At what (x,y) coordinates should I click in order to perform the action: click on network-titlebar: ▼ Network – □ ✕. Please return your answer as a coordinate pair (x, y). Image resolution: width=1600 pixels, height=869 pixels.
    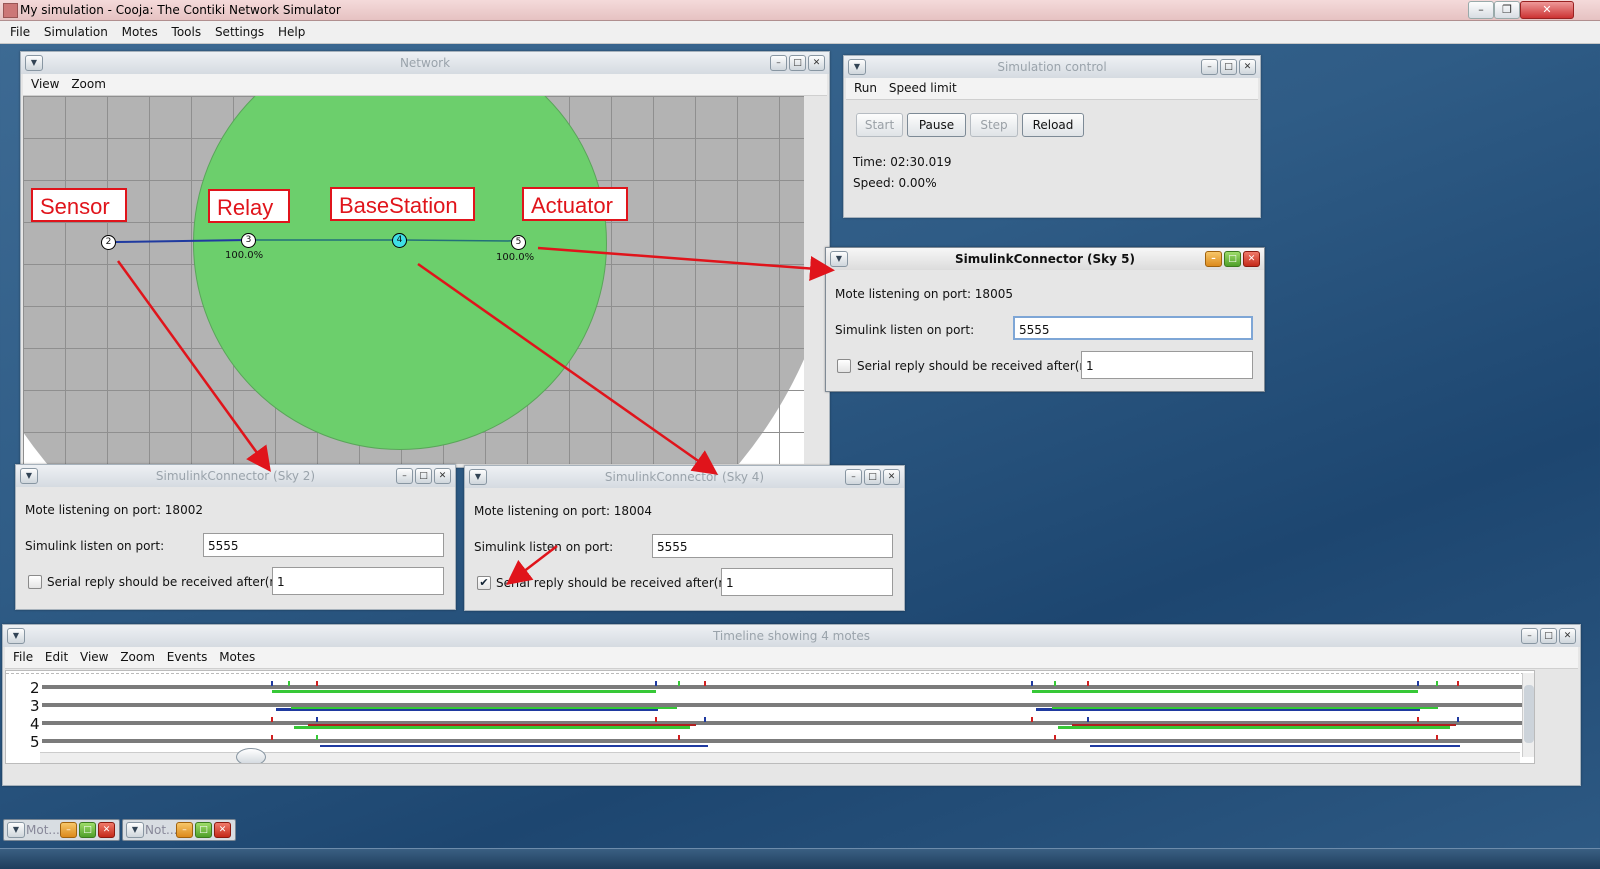
    Looking at the image, I should click on (425, 63).